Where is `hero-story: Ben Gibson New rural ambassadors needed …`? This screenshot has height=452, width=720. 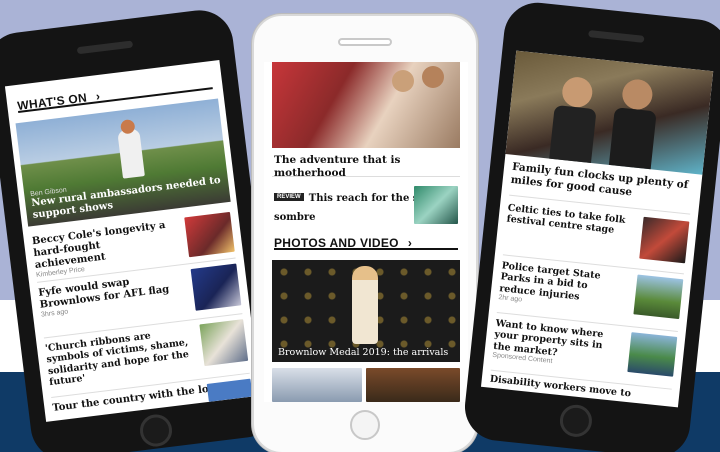 hero-story: Ben Gibson New rural ambassadors needed … is located at coordinates (123, 162).